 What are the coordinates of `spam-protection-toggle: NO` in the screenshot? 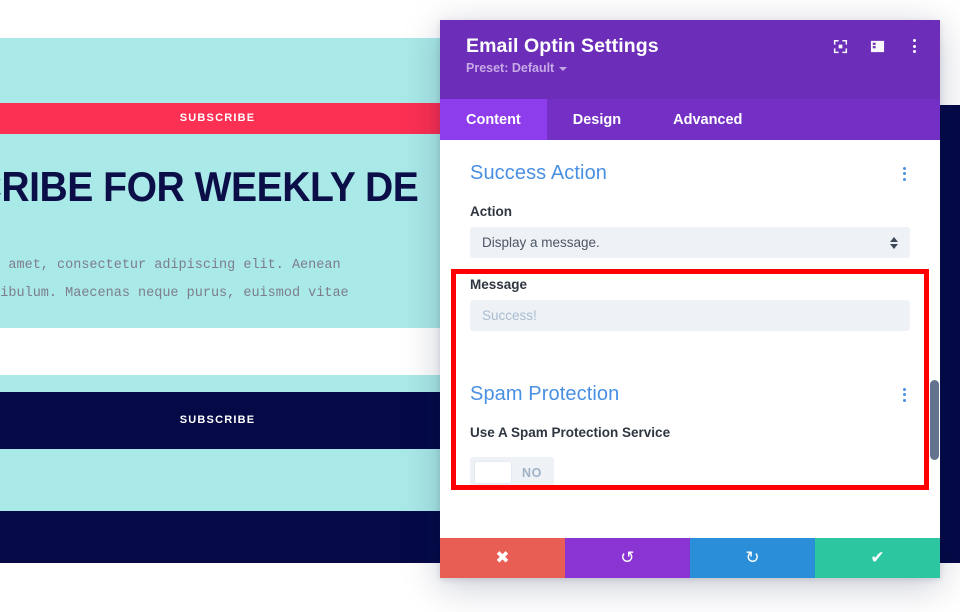 It's located at (512, 472).